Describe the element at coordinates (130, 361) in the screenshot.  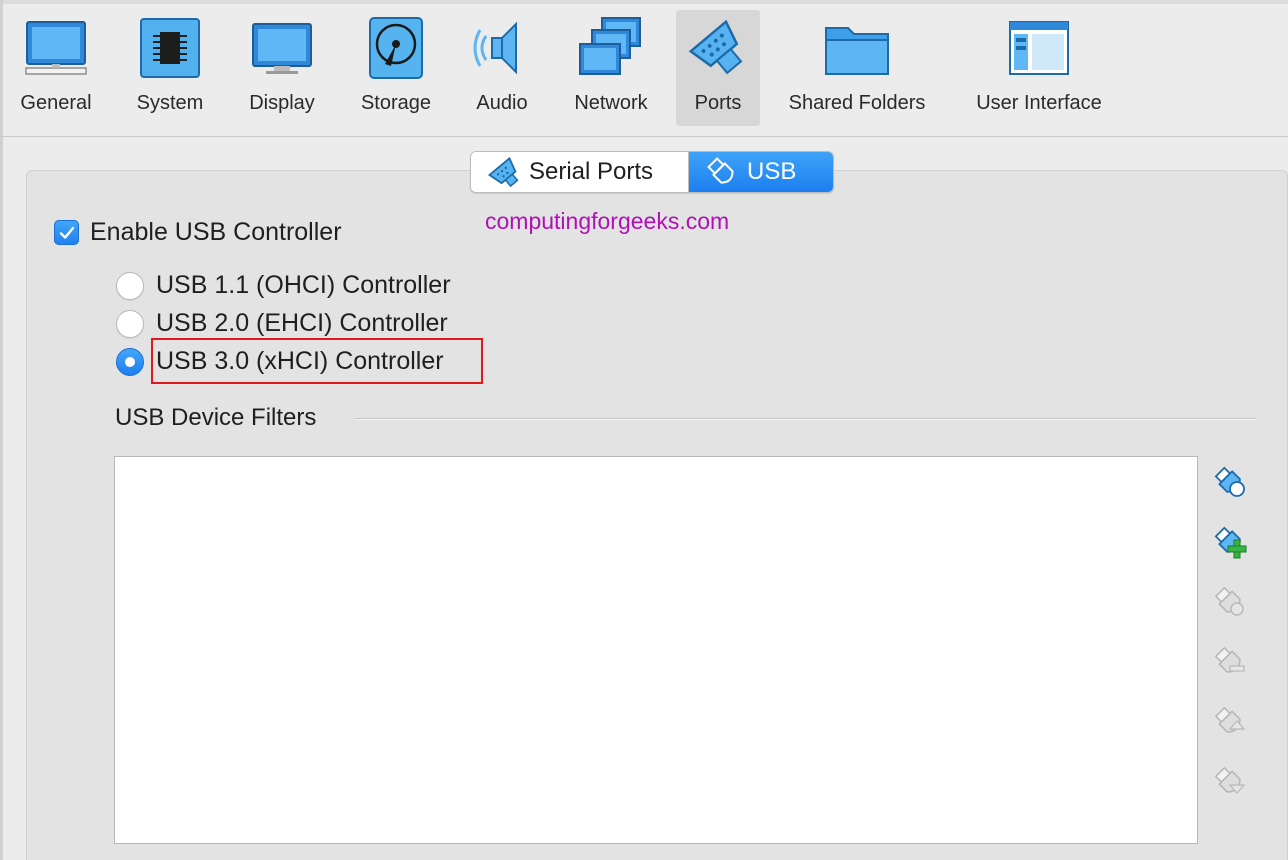
I see `radio-button-selected` at that location.